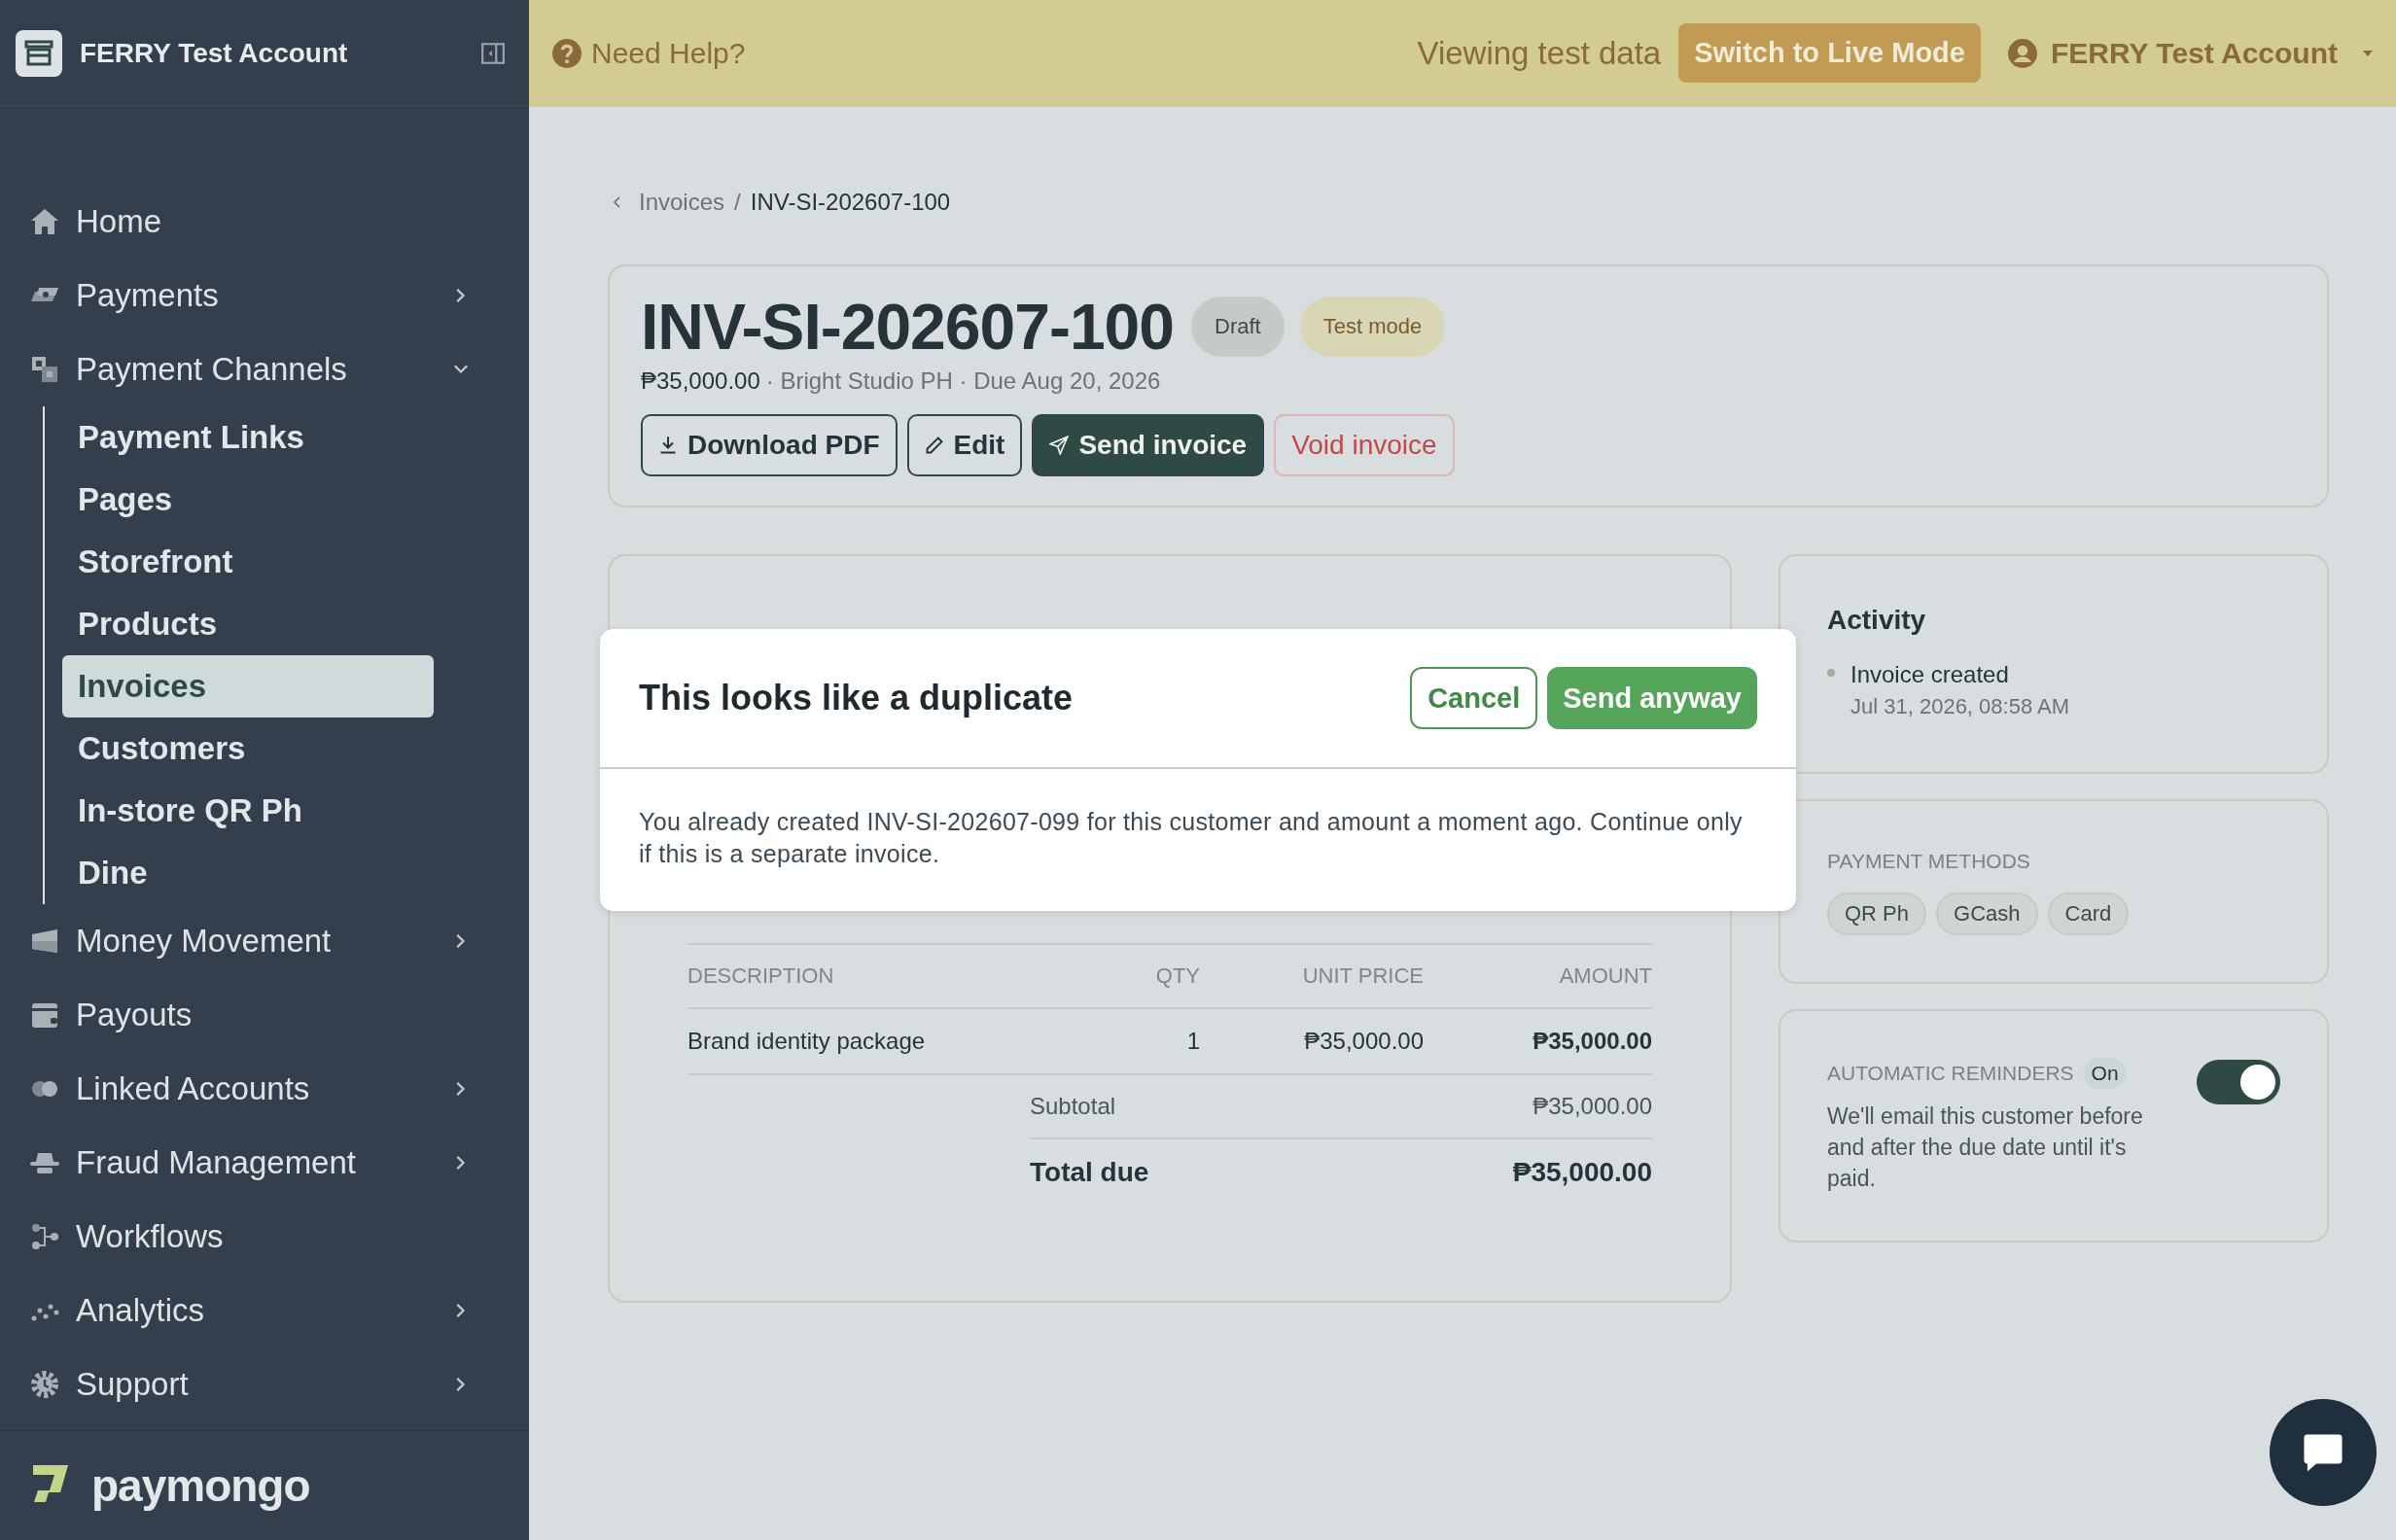  Describe the element at coordinates (1177, 976) in the screenshot. I see `column-header: QTY` at that location.